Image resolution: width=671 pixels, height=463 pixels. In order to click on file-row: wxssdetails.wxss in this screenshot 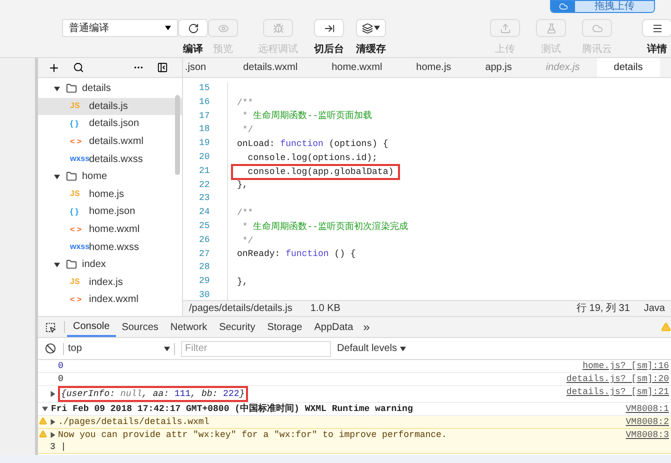, I will do `click(110, 159)`.